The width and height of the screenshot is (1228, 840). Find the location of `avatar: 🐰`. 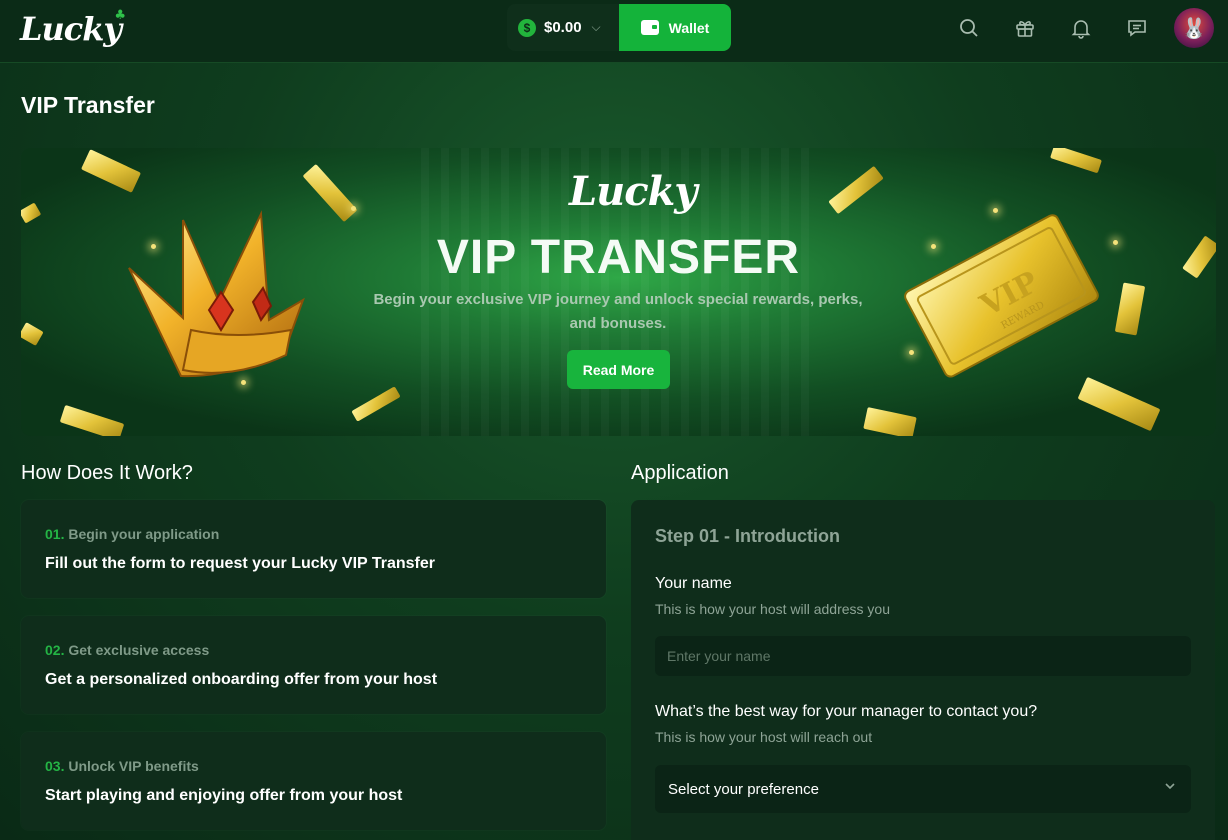

avatar: 🐰 is located at coordinates (1194, 28).